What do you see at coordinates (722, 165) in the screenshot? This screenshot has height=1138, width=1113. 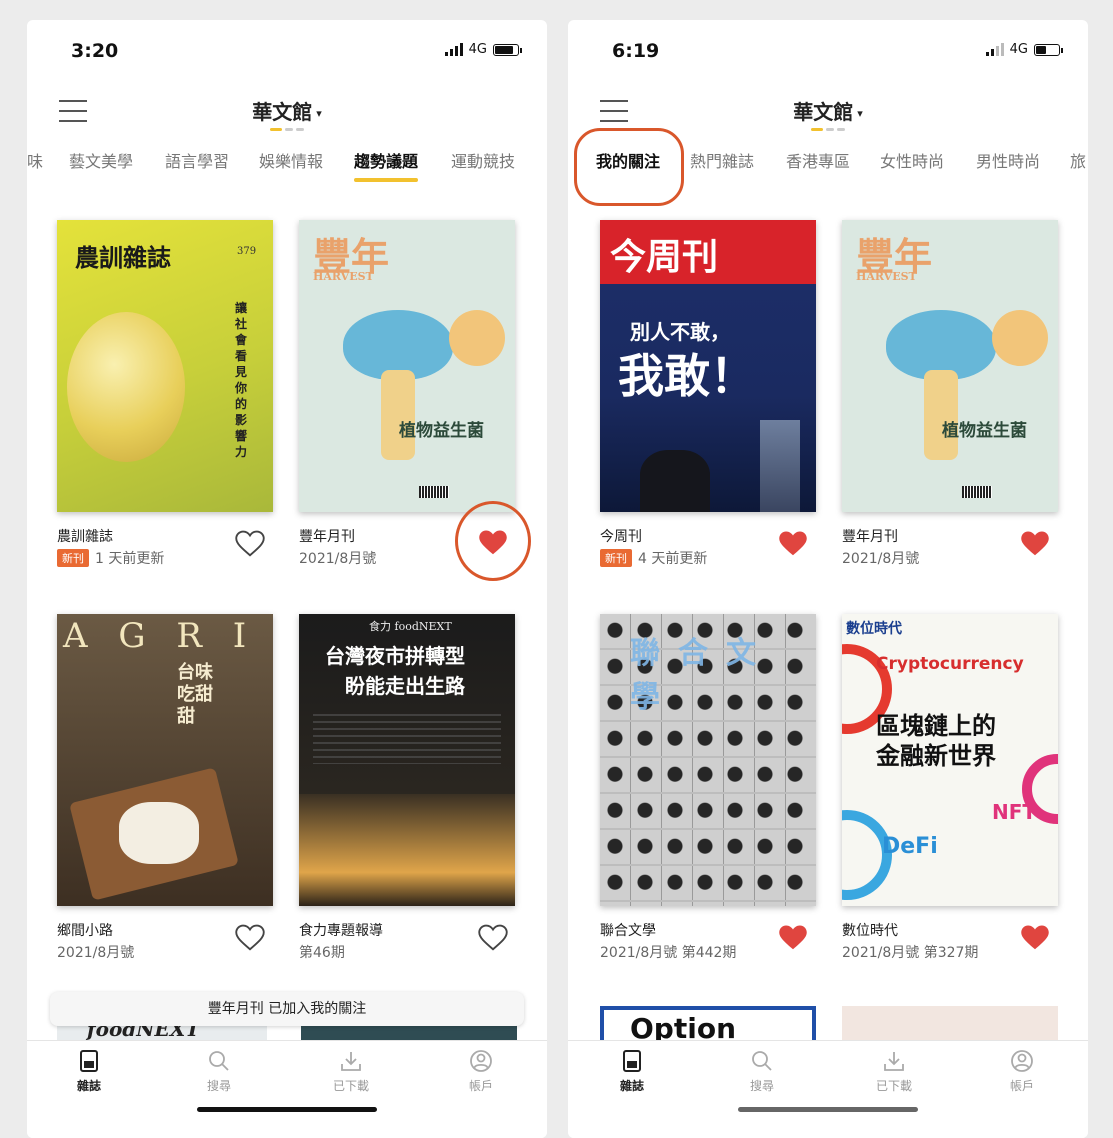 I see `tab-popular: 熱門雜誌` at bounding box center [722, 165].